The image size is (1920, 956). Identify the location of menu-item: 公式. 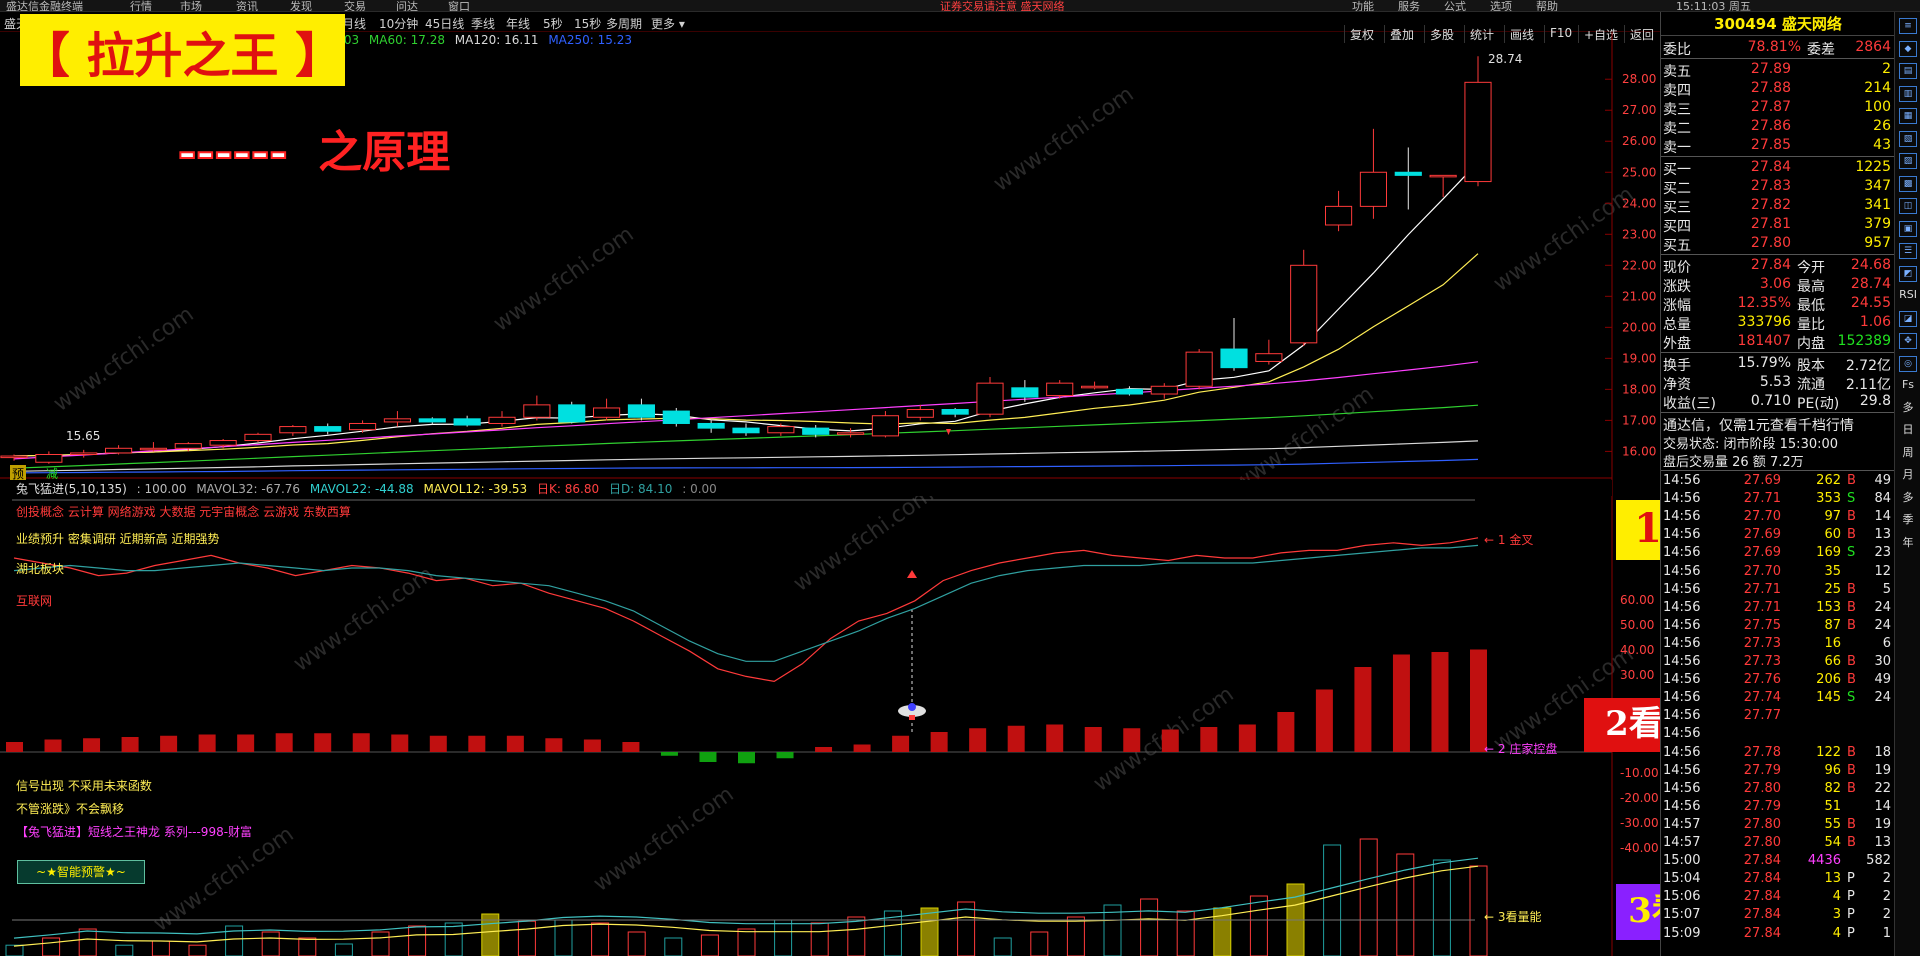
(1455, 5).